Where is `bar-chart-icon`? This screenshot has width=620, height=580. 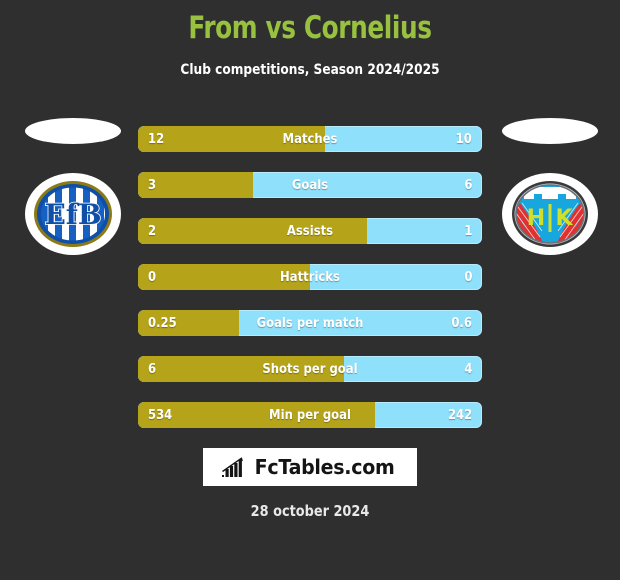 bar-chart-icon is located at coordinates (233, 466).